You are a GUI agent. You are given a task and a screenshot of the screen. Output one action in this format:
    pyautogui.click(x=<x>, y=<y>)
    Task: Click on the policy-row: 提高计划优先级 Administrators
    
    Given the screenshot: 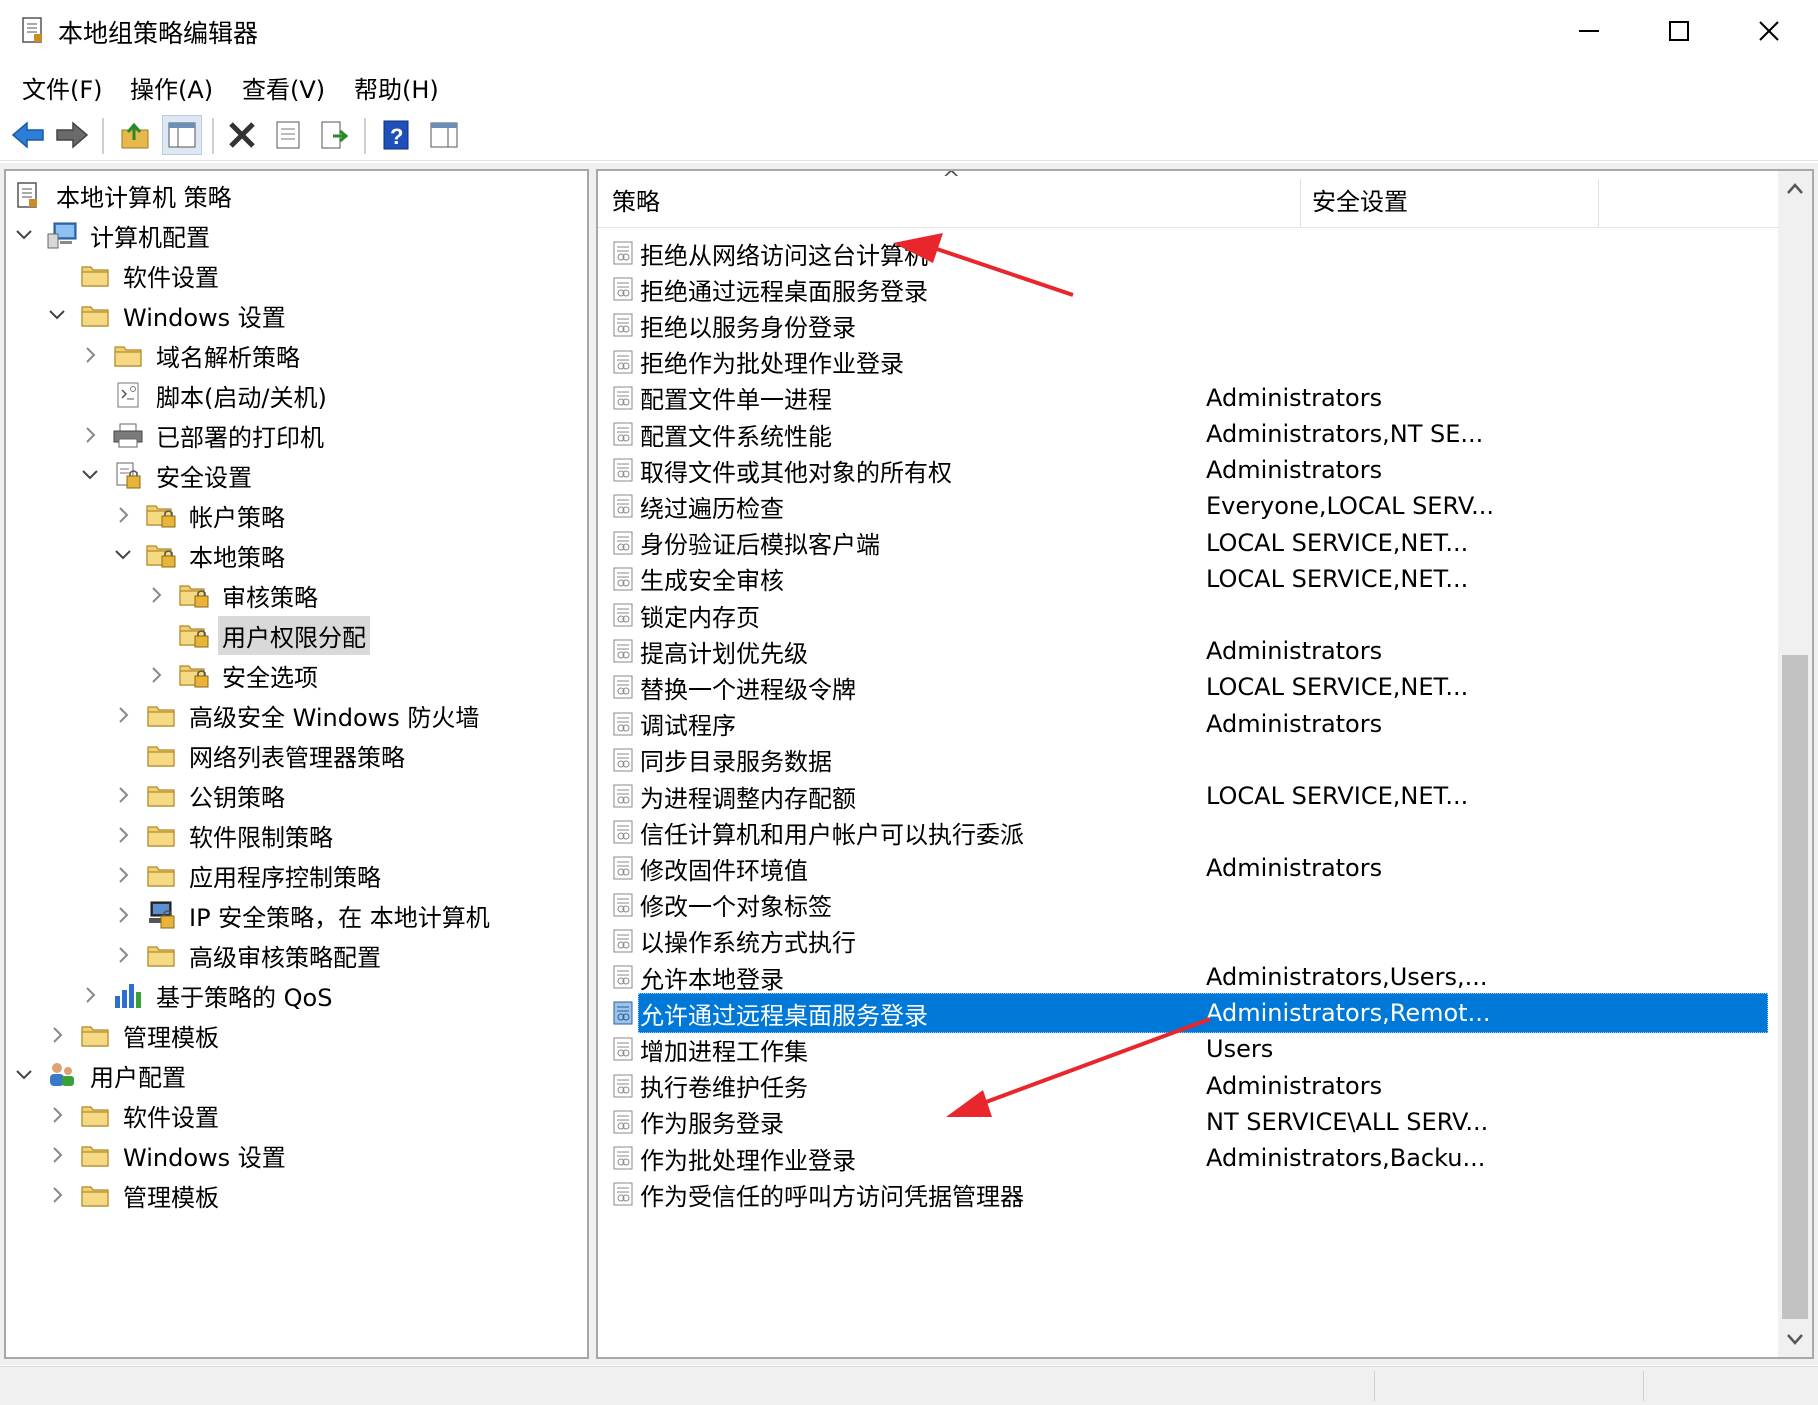 What is the action you would take?
    pyautogui.click(x=1191, y=651)
    